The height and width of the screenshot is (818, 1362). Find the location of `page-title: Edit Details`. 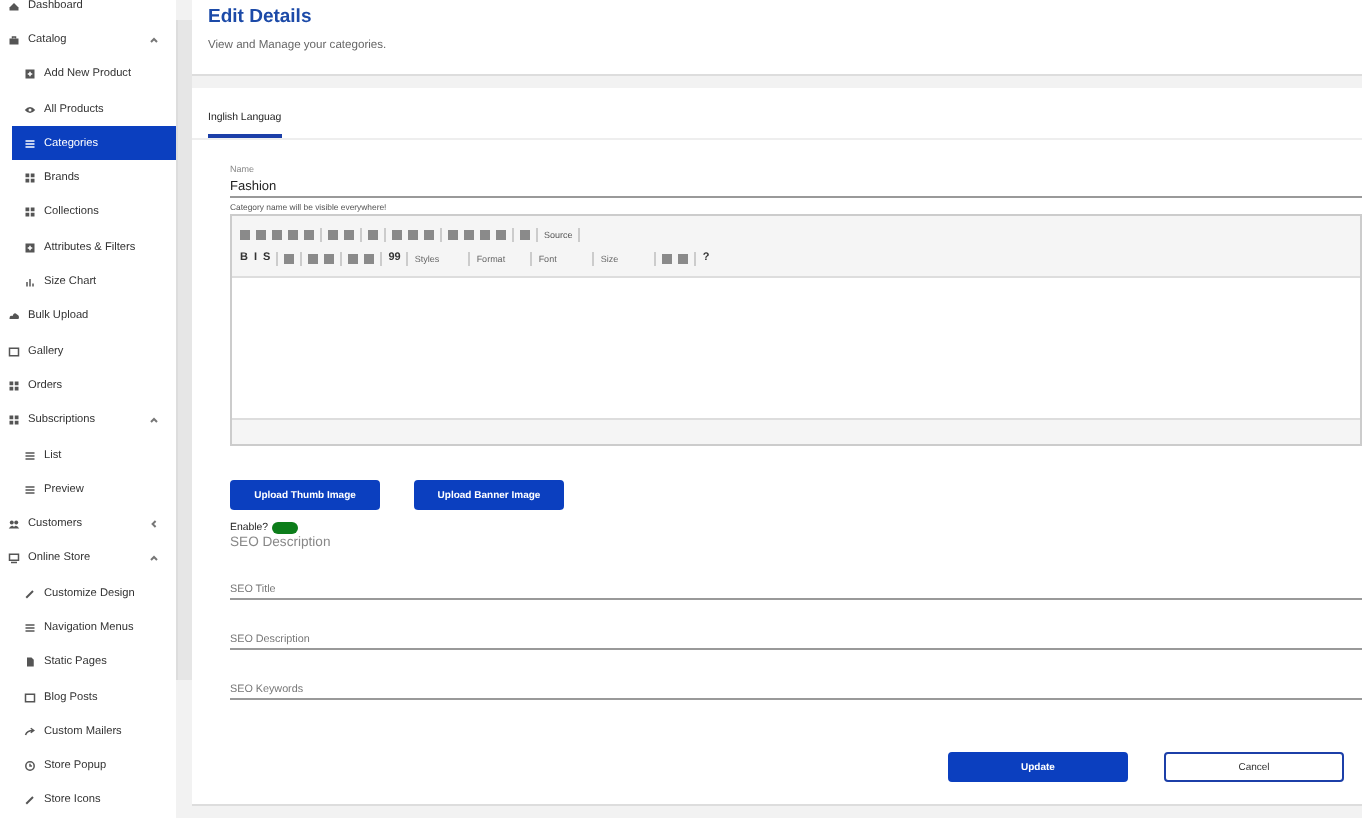

page-title: Edit Details is located at coordinates (261, 17).